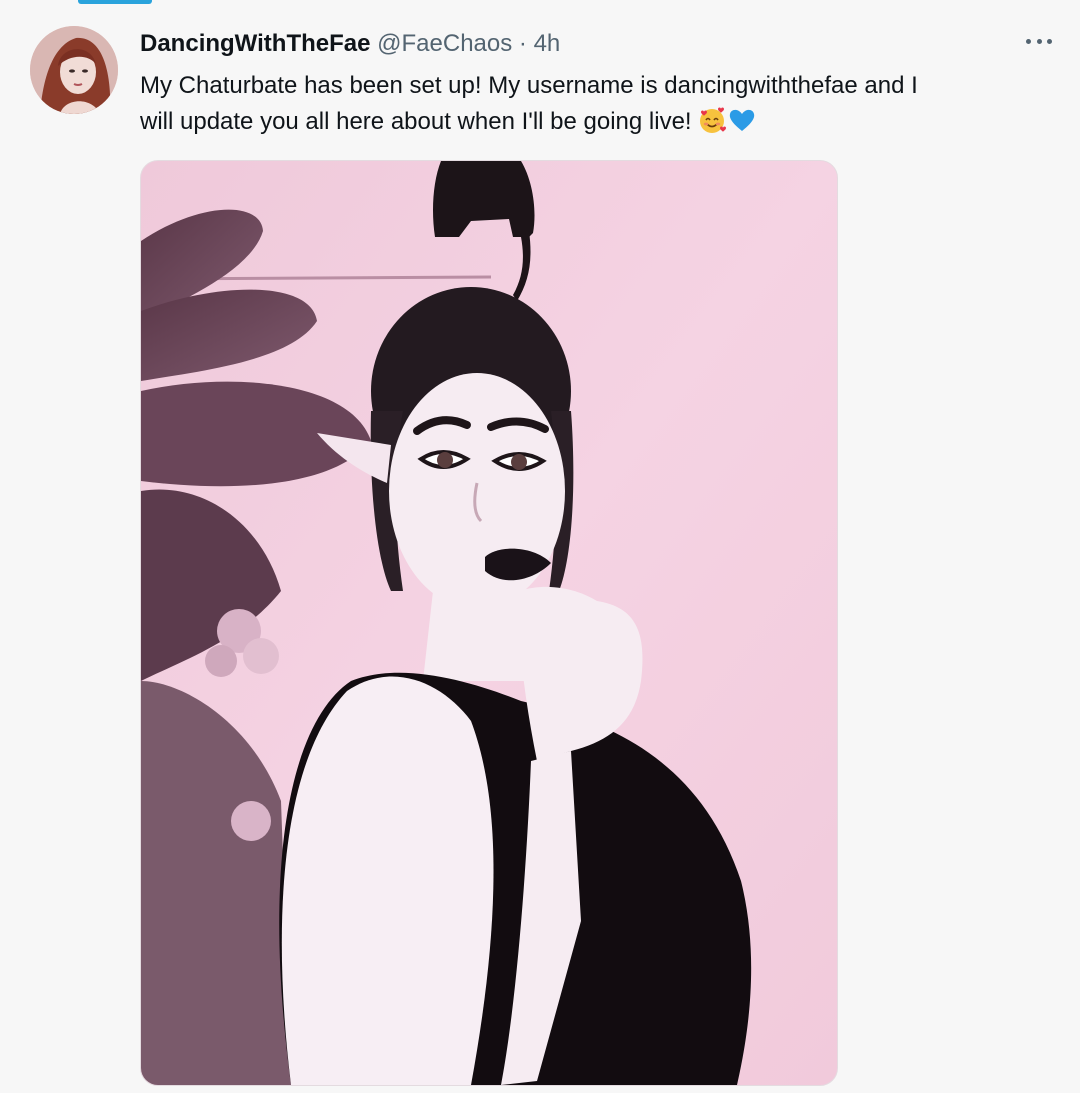 Image resolution: width=1080 pixels, height=1093 pixels. I want to click on blue-heart-icon, so click(742, 120).